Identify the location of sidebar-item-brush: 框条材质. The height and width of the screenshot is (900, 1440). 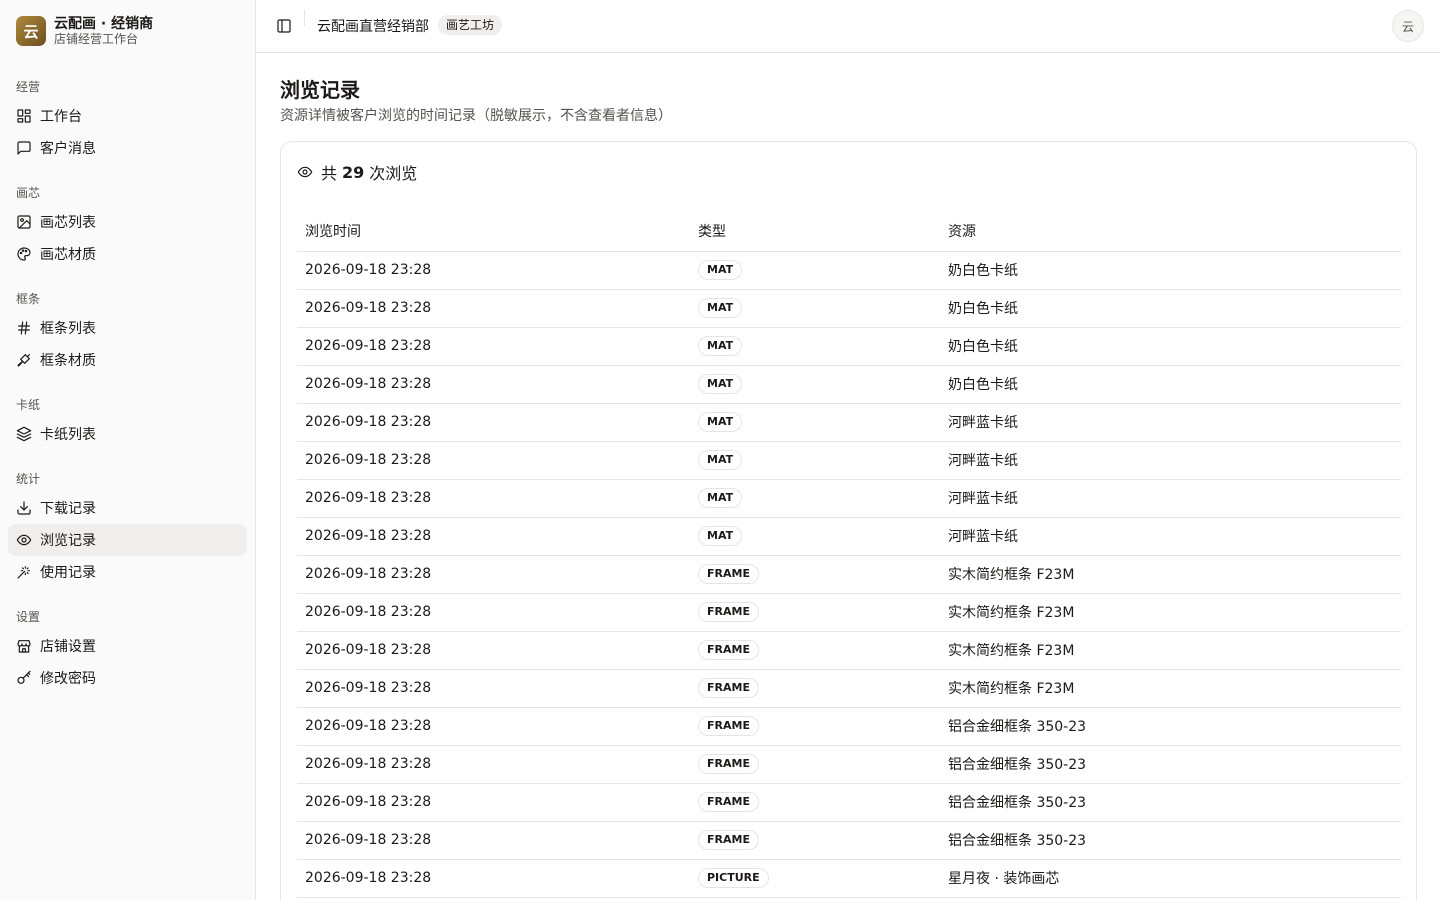
(127, 360).